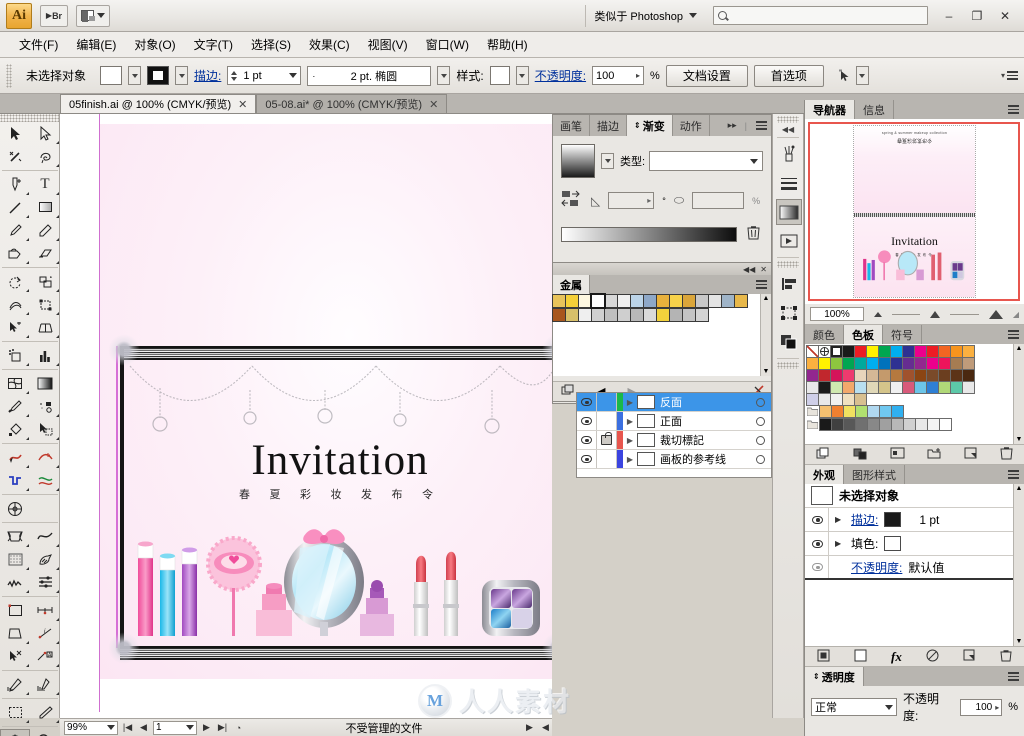 This screenshot has width=1024, height=736. I want to click on menu-help: 帮助(H), so click(507, 44).